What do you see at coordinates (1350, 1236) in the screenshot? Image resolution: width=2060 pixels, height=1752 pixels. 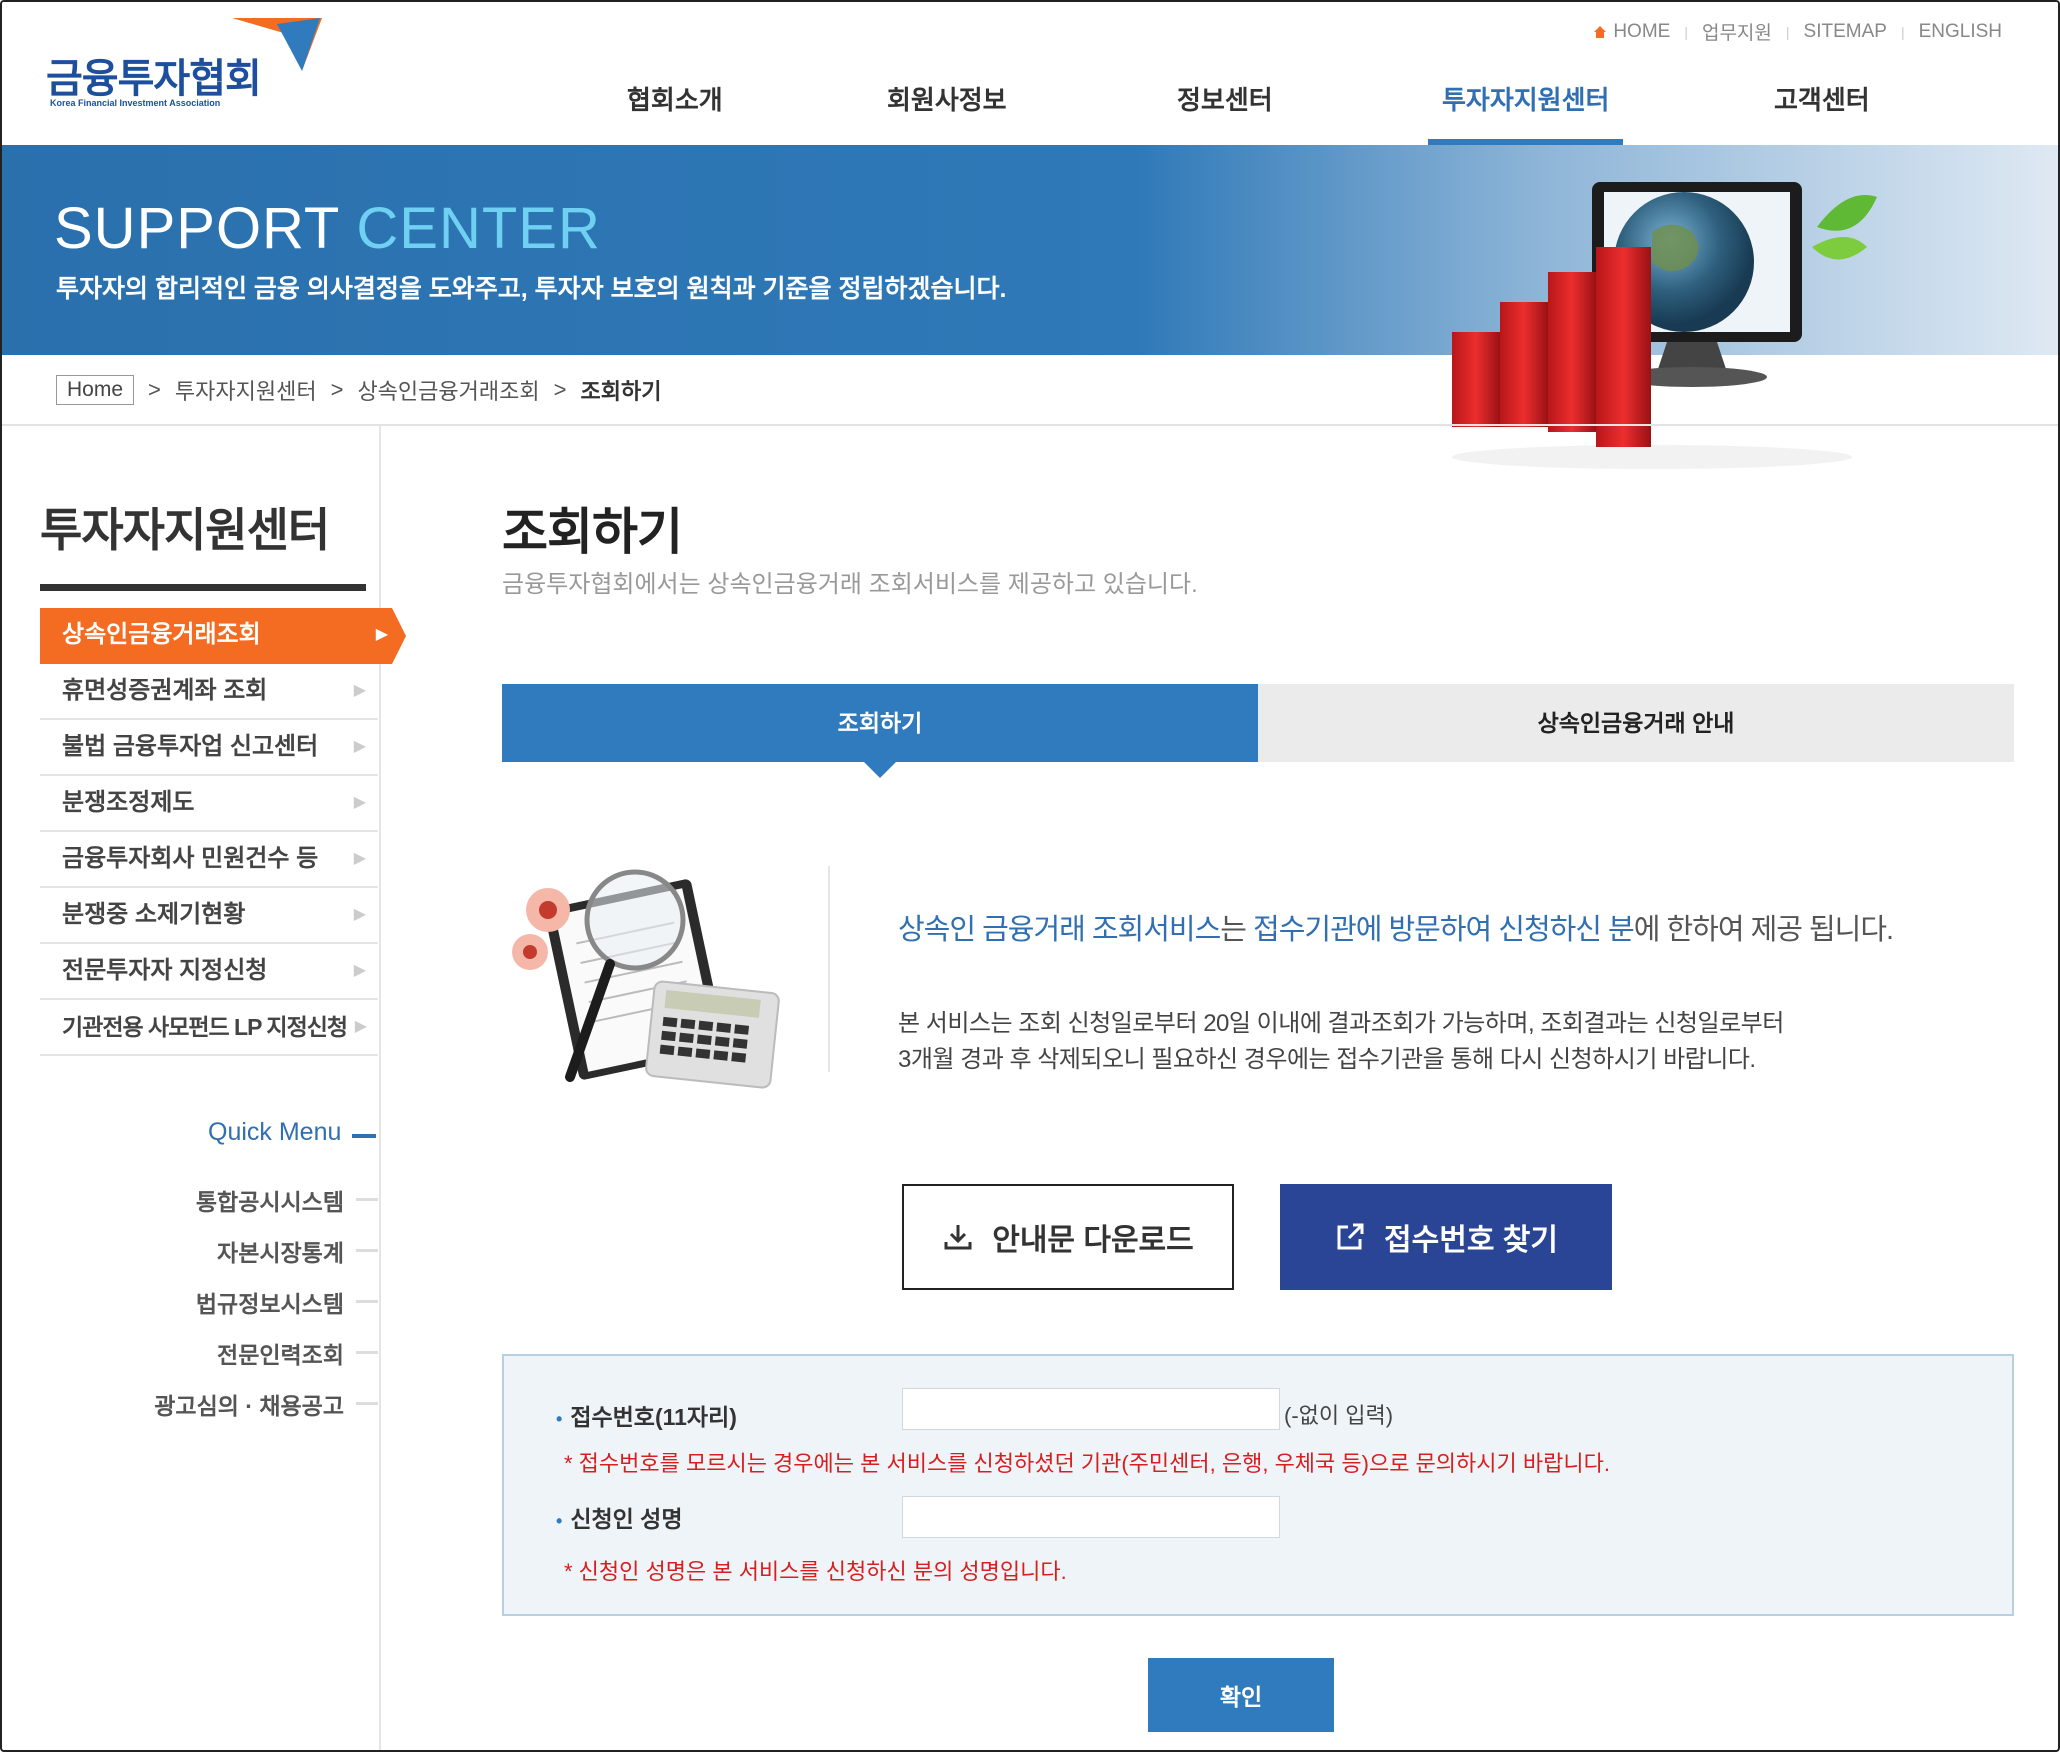 I see `external-link-icon` at bounding box center [1350, 1236].